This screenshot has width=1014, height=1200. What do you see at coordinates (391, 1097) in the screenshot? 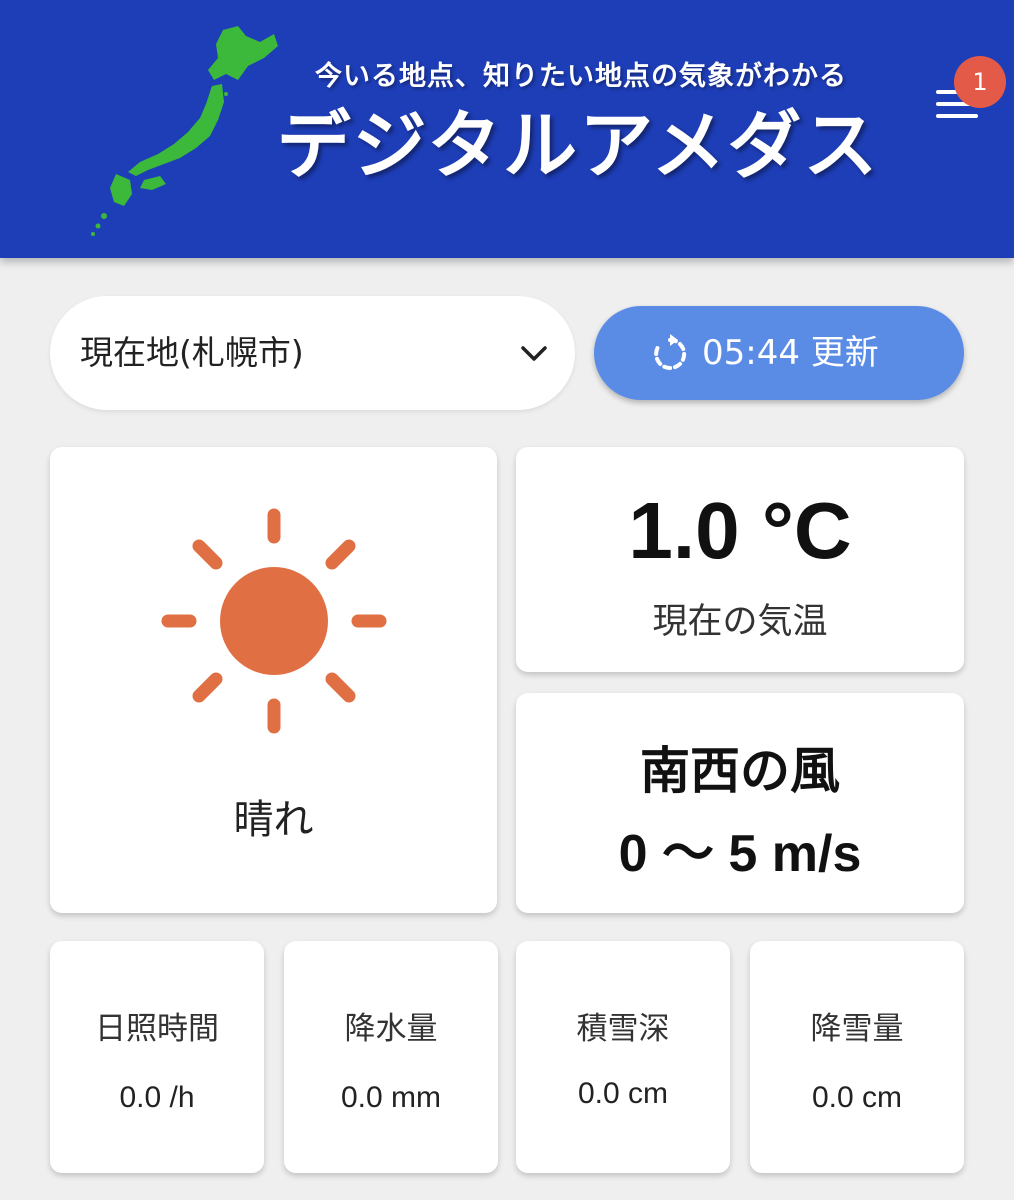
I see `stat-value: 0.0 mm` at bounding box center [391, 1097].